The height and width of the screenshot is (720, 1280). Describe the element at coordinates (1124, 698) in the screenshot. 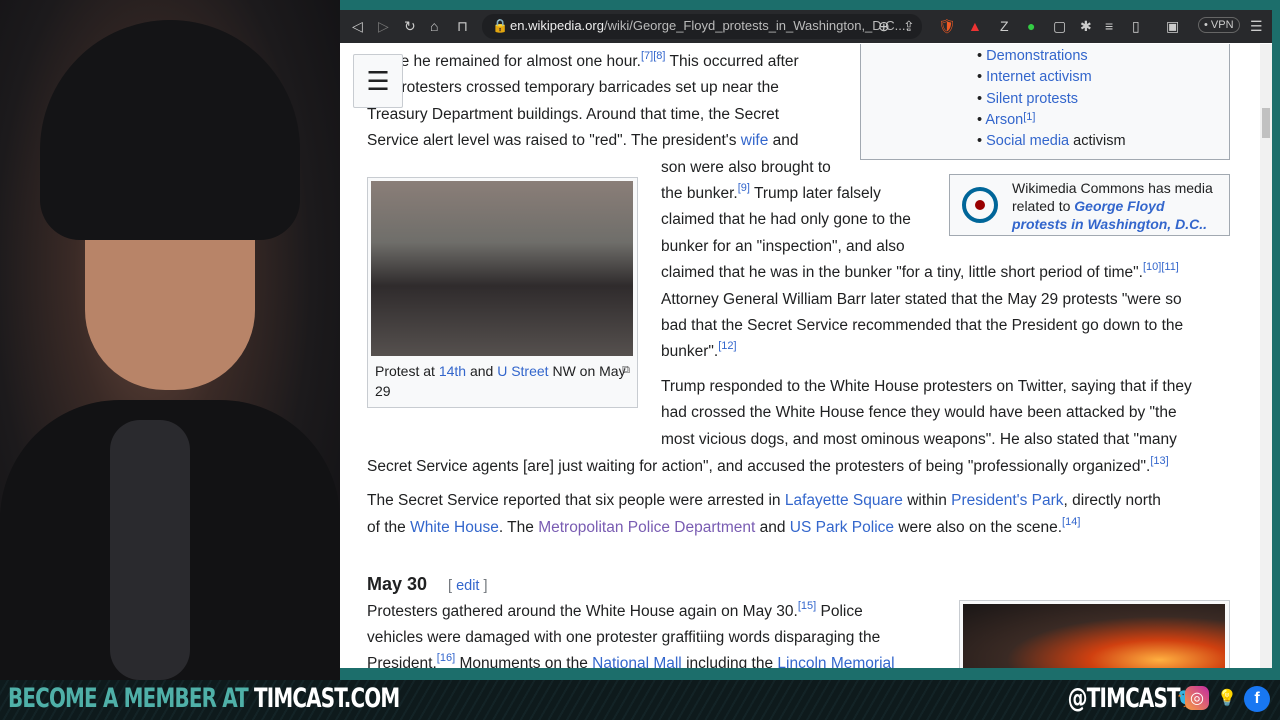

I see `social-handle: @TIMCAST` at that location.